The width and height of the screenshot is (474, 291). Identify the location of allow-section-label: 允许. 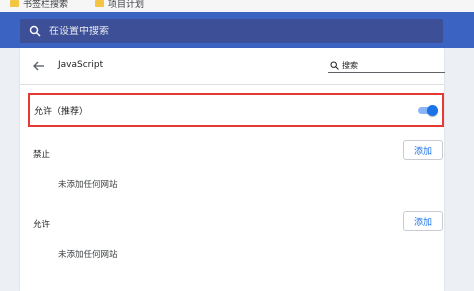
(42, 225).